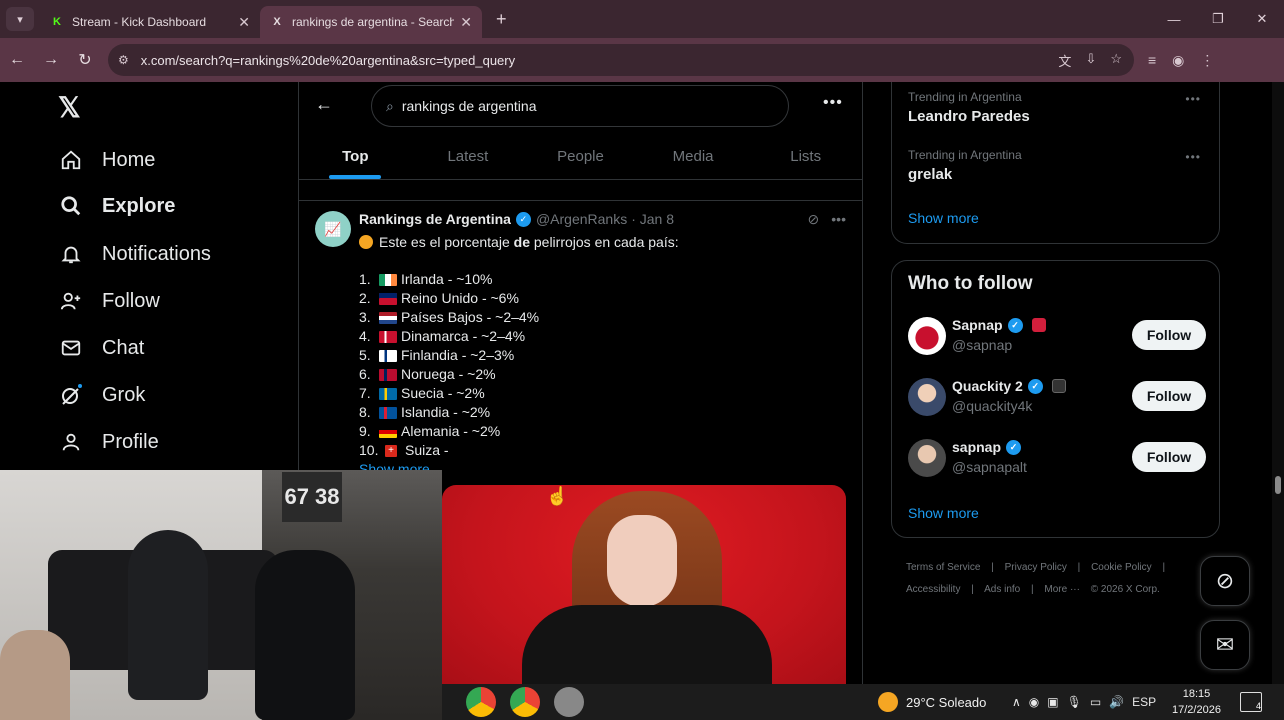 This screenshot has height=720, width=1284. What do you see at coordinates (139, 205) in the screenshot?
I see `nav-label: Explore` at bounding box center [139, 205].